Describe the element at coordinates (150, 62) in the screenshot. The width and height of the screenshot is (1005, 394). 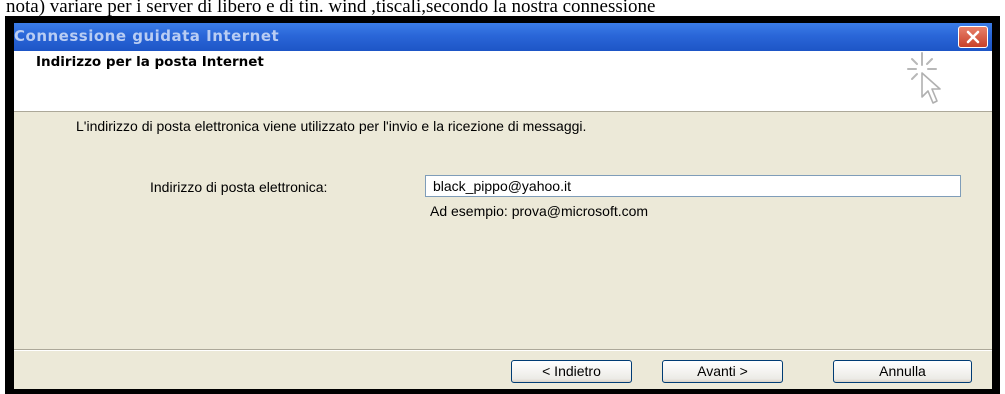
I see `page-title: Indirizzo per la posta Internet` at that location.